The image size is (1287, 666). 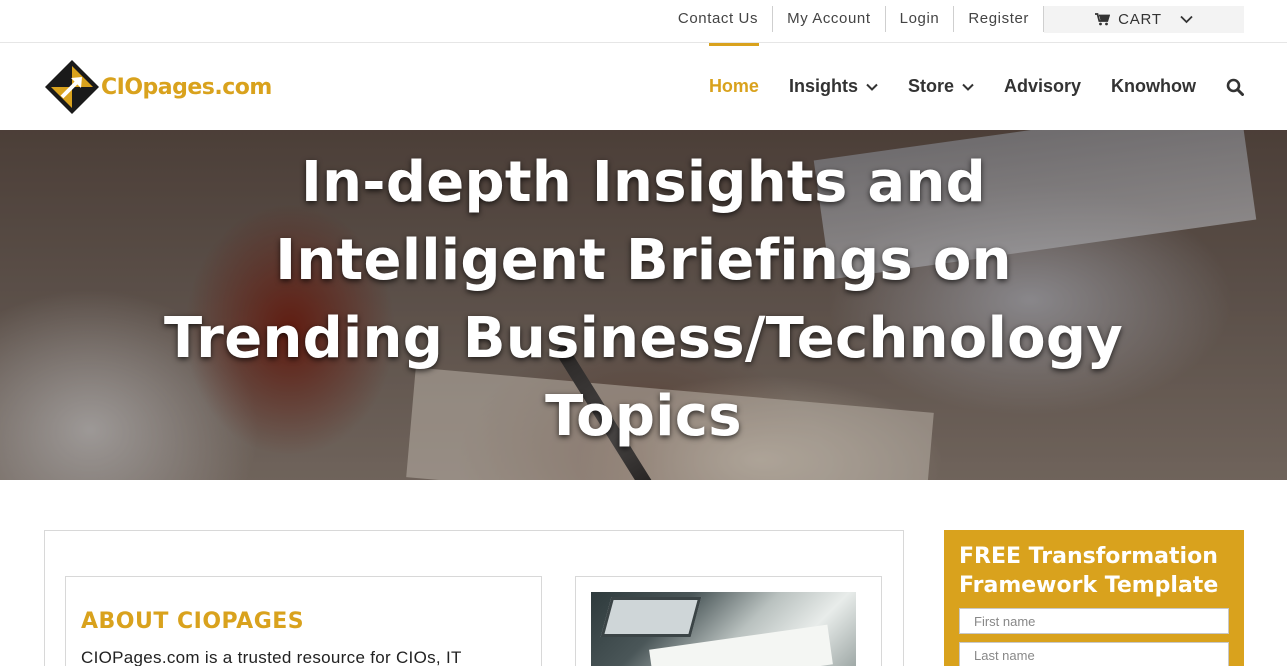 I want to click on signup-widget: FREE Transformation Framework Template, so click(x=1094, y=598).